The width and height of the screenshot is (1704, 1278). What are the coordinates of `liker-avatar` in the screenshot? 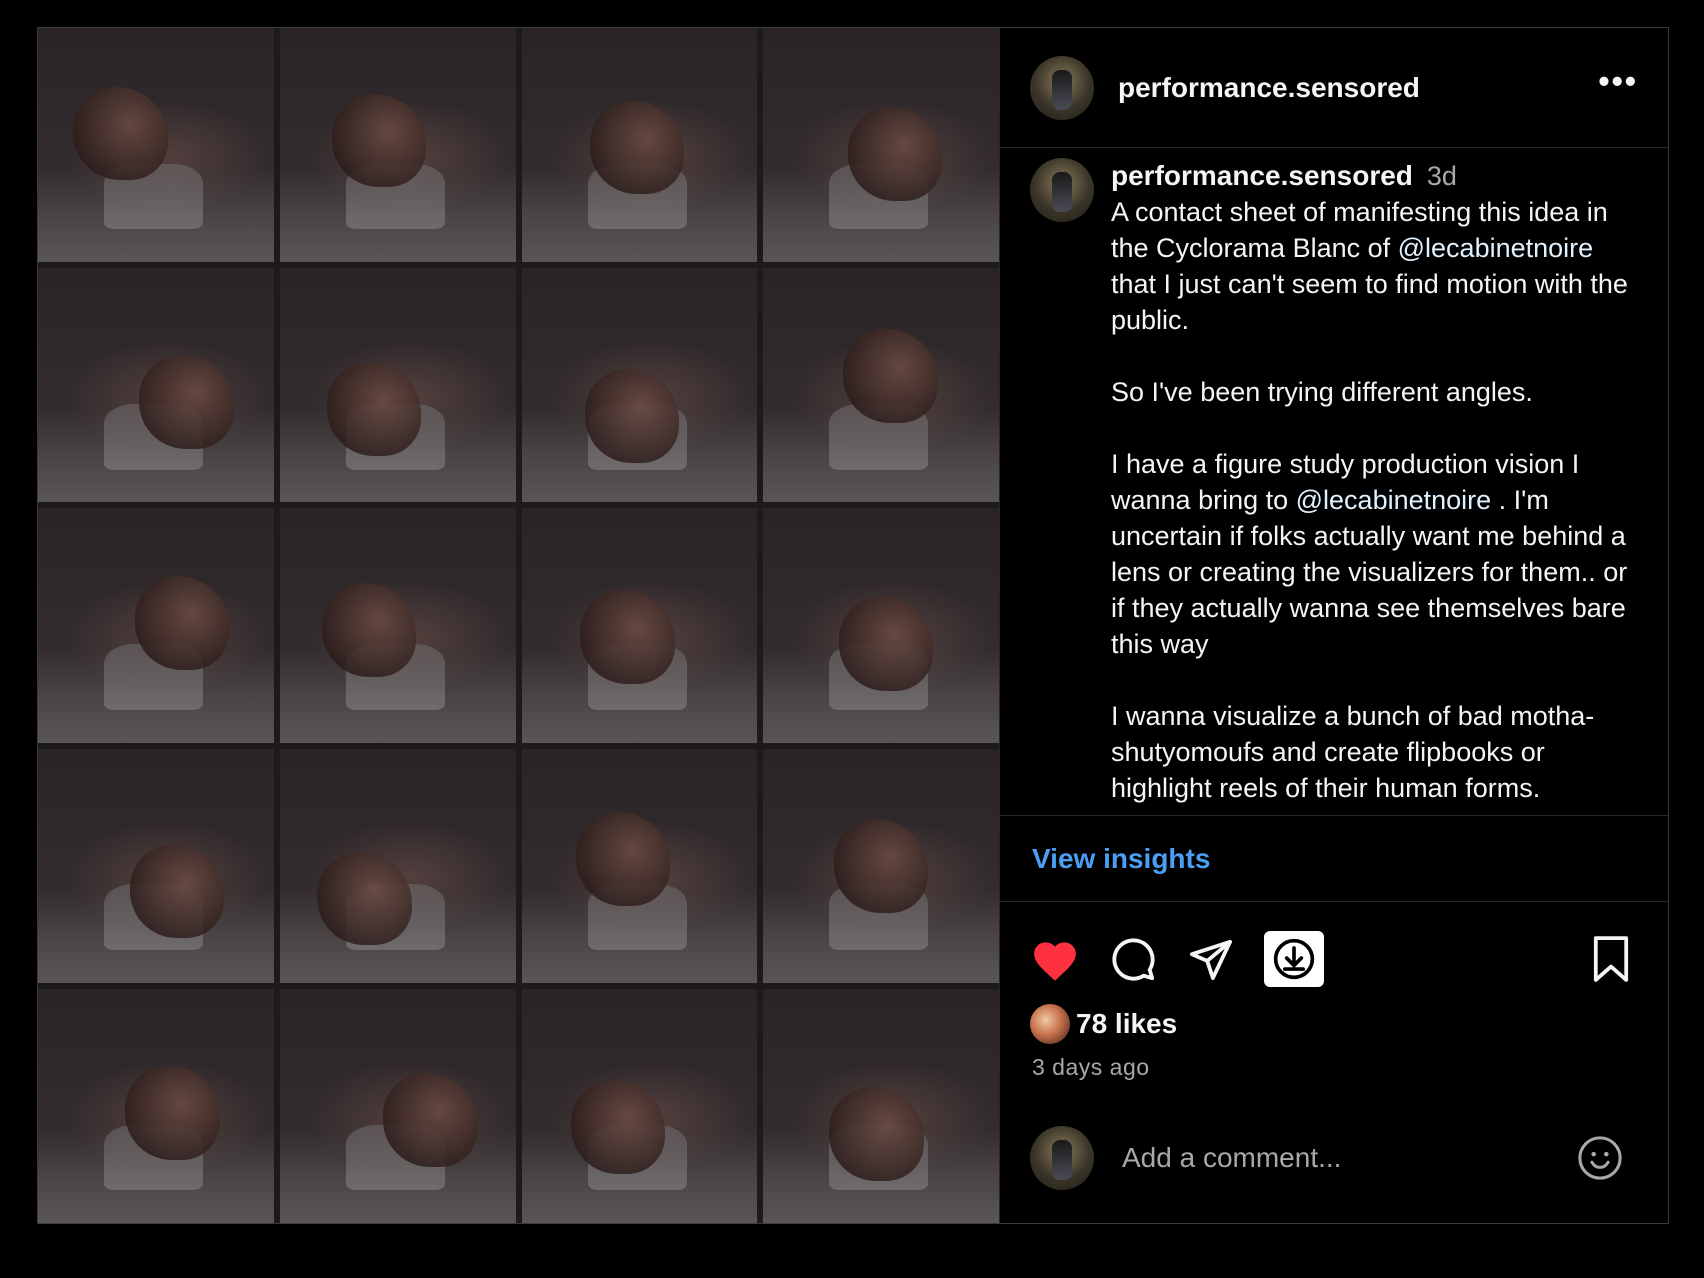 It's located at (1050, 1024).